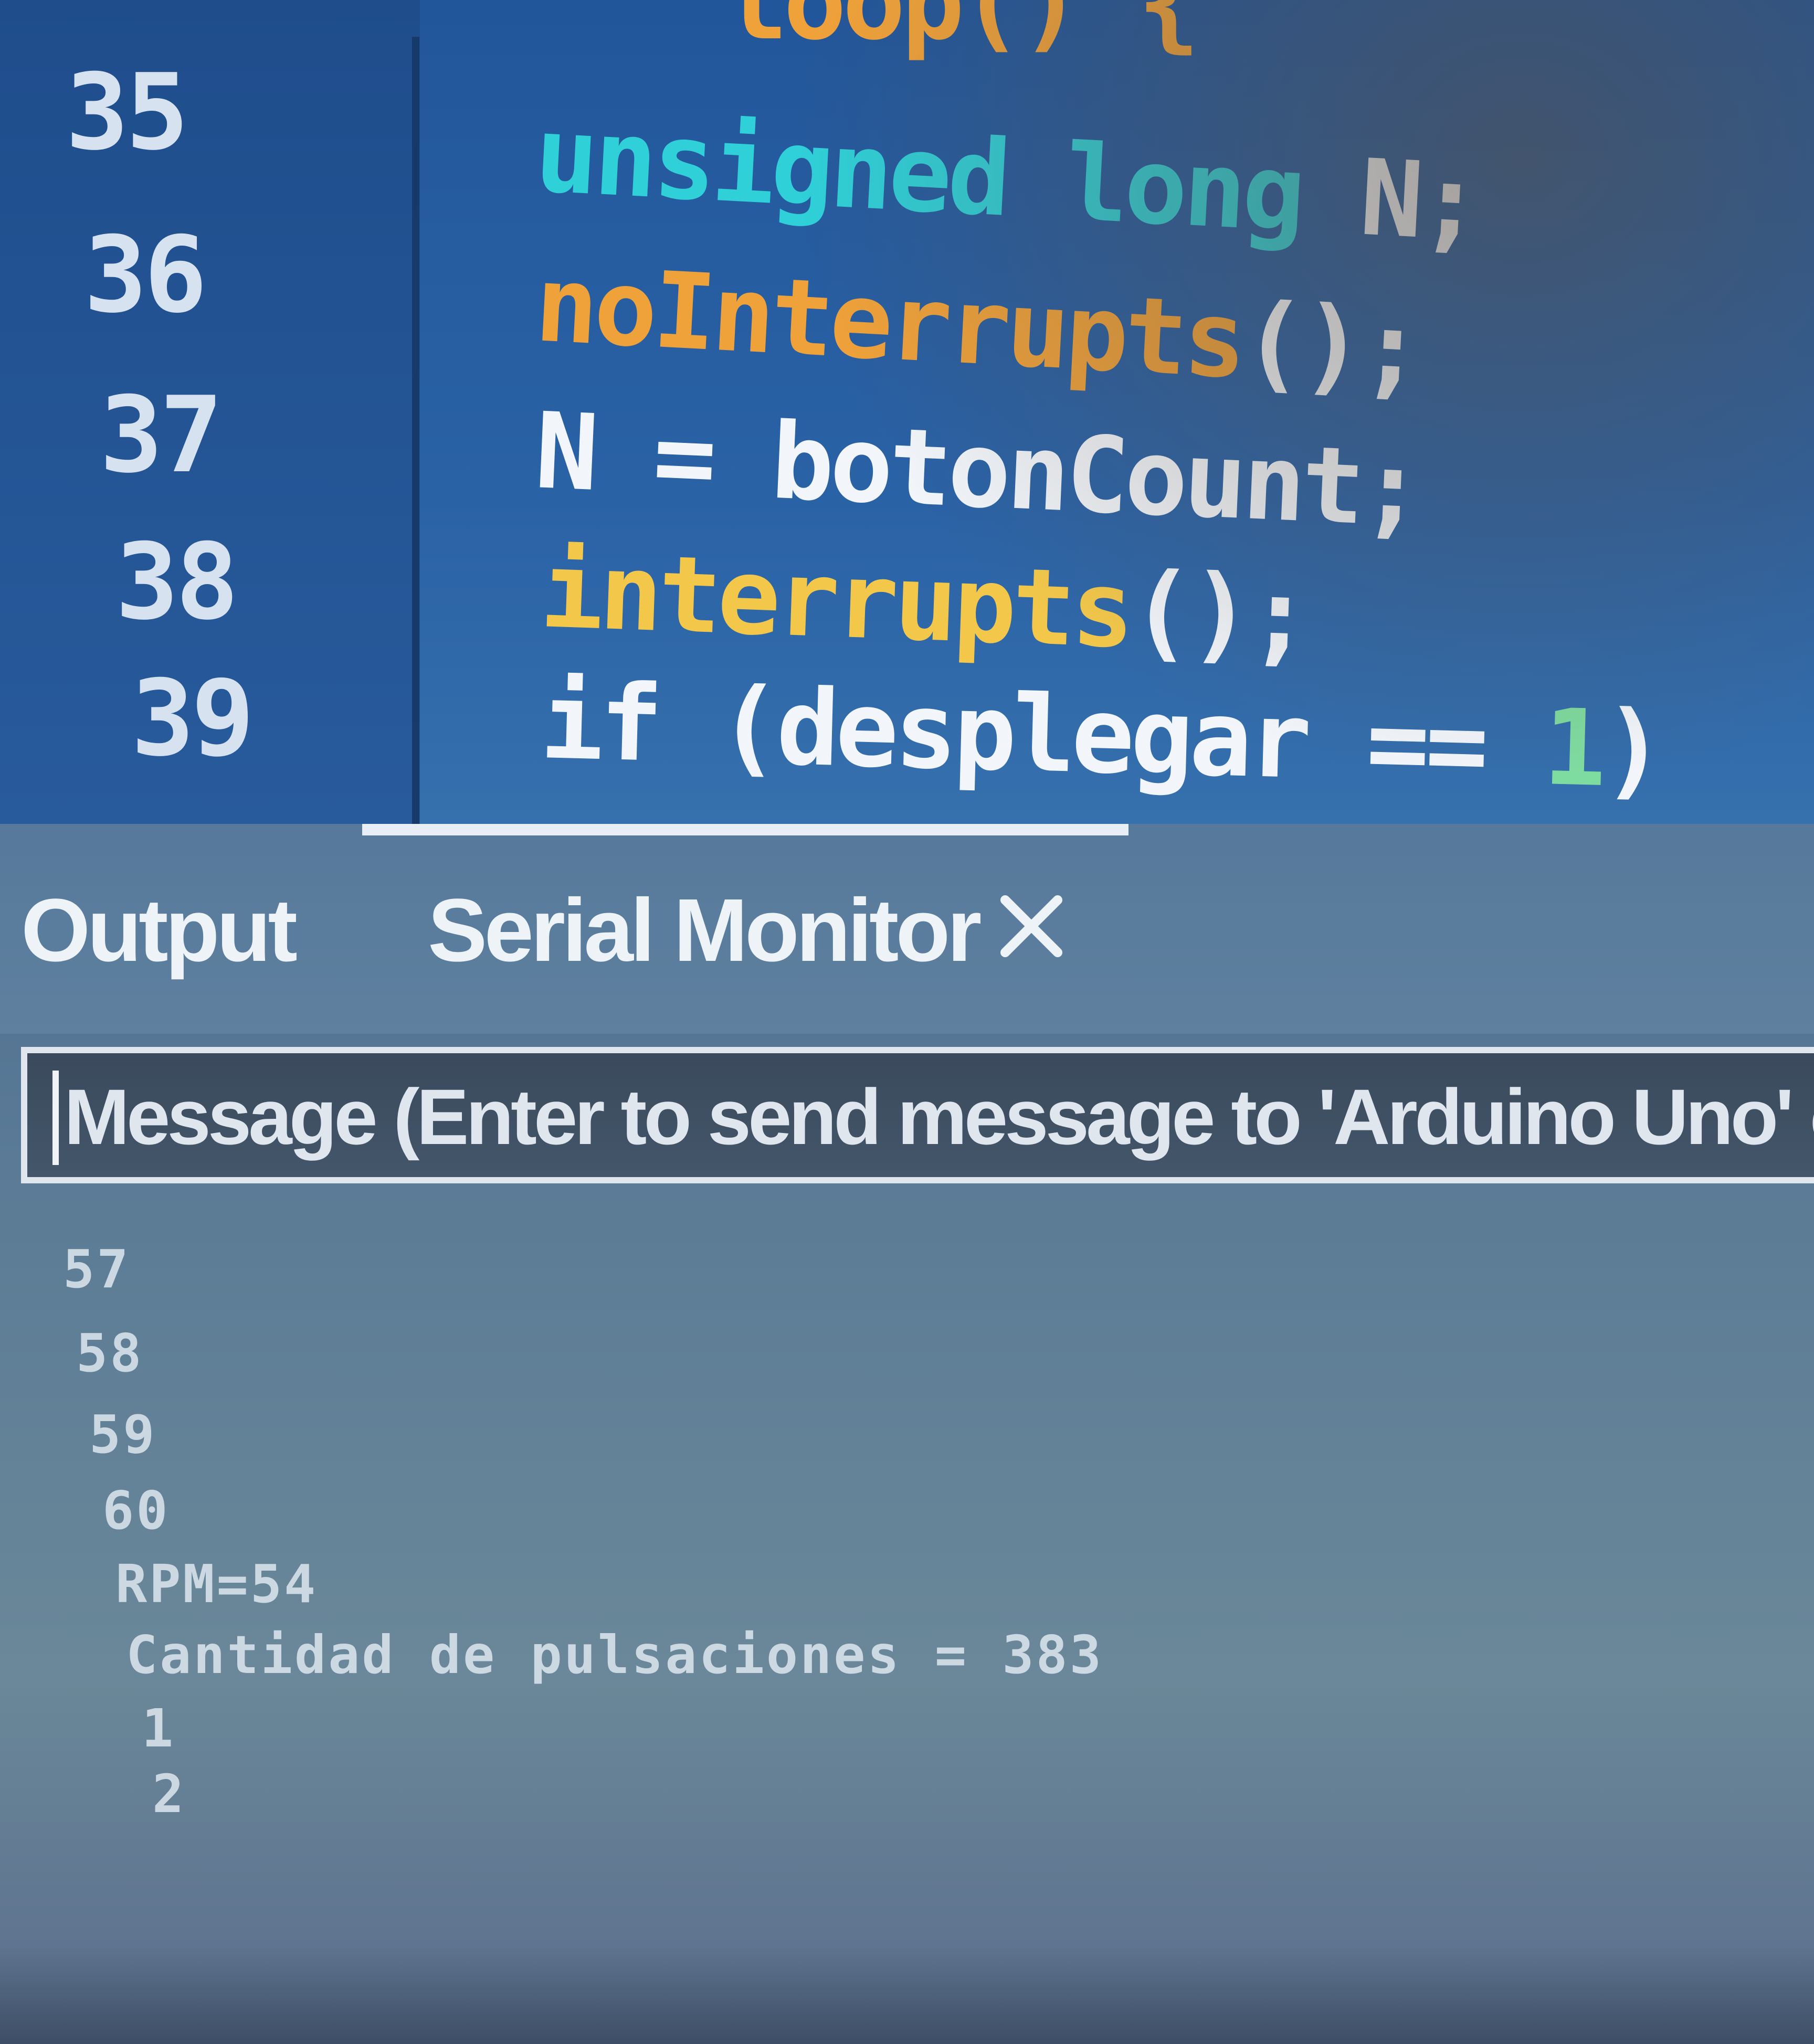 The height and width of the screenshot is (2044, 1814). What do you see at coordinates (1042, 734) in the screenshot?
I see `keyword-token: if (desplegar ==` at bounding box center [1042, 734].